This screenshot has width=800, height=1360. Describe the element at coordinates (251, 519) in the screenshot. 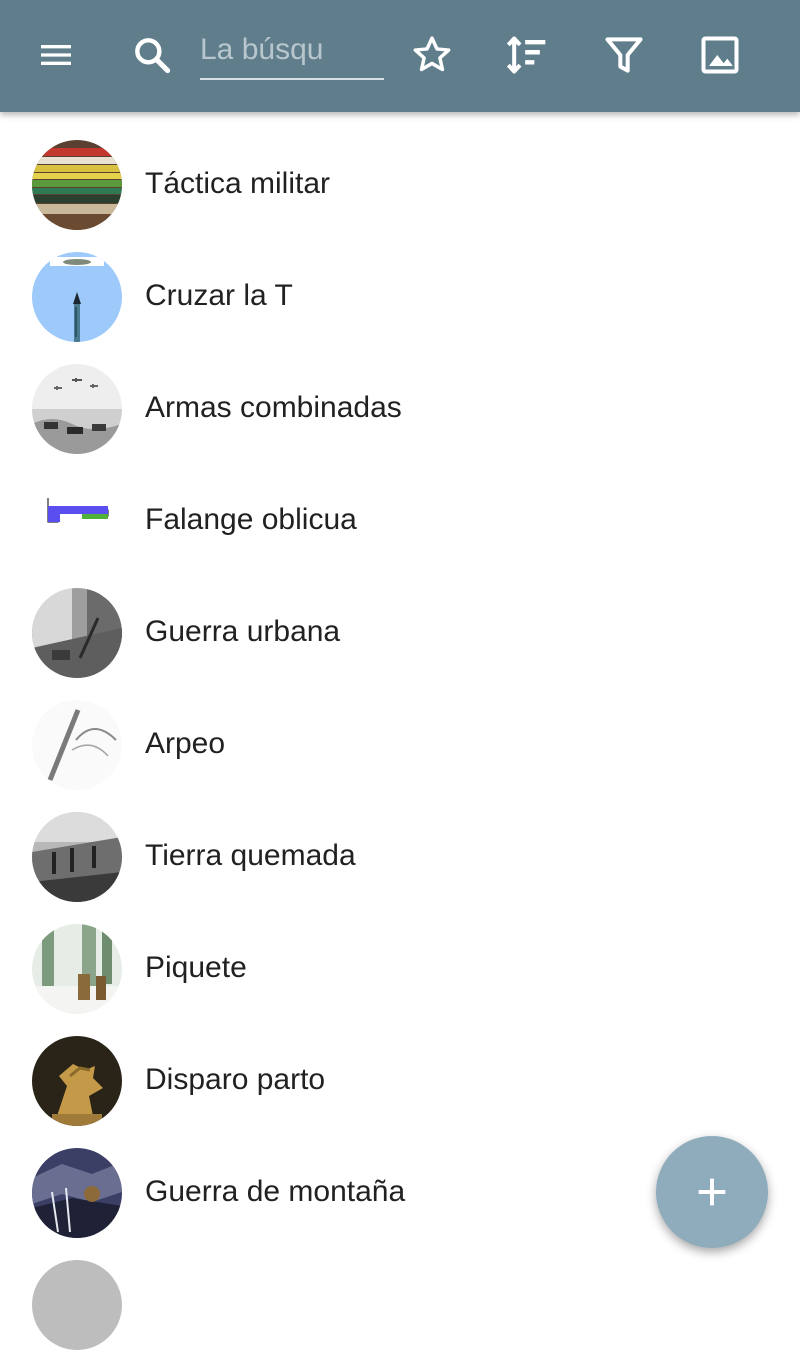

I see `item-label: Falange oblicua` at that location.